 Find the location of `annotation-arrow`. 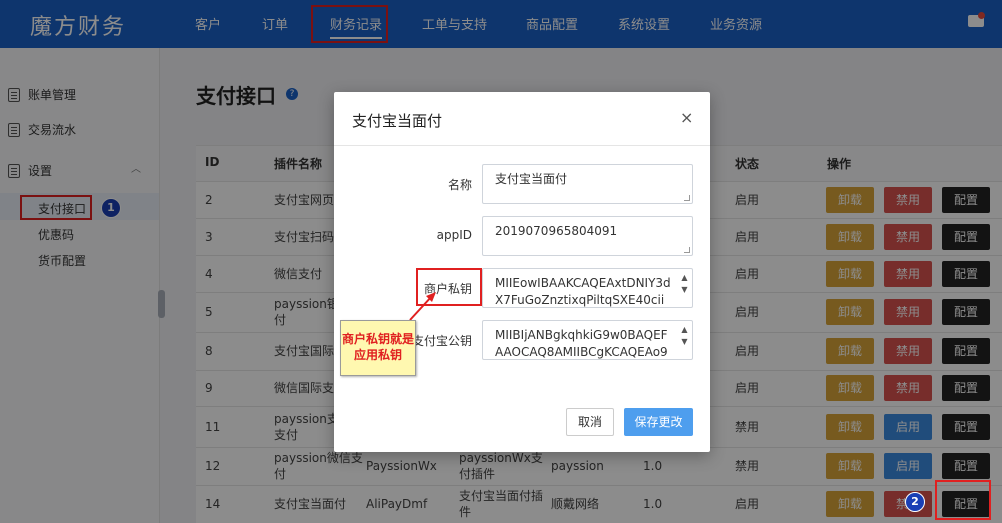

annotation-arrow is located at coordinates (422, 306).